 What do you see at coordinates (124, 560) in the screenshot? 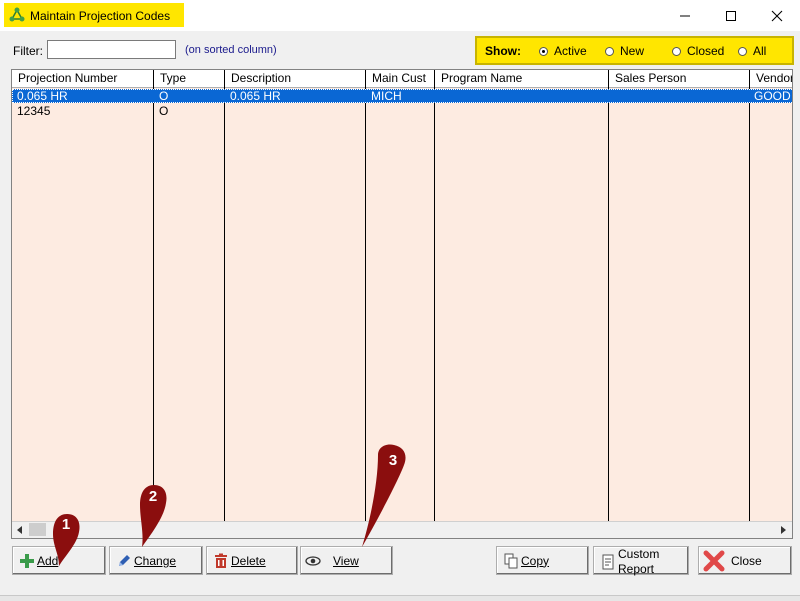
I see `pencil-icon` at bounding box center [124, 560].